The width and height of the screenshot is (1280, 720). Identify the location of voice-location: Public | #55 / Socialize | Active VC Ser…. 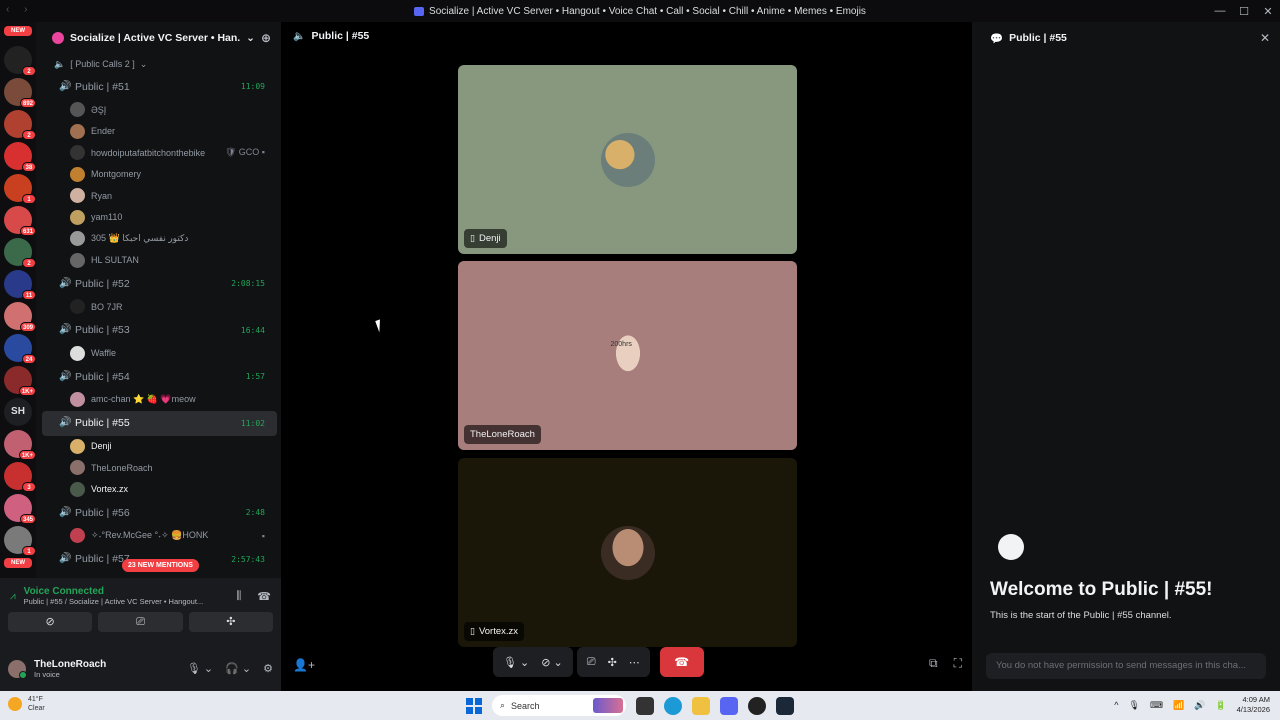
(116, 601).